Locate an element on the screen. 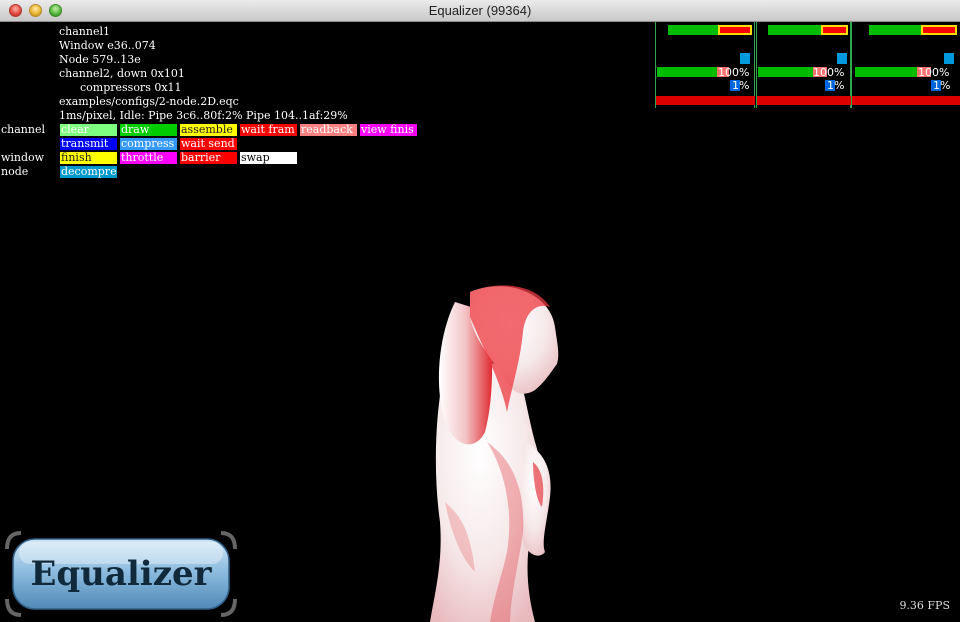 Image resolution: width=960 pixels, height=622 pixels. window-title: Equalizer (99364) is located at coordinates (480, 10).